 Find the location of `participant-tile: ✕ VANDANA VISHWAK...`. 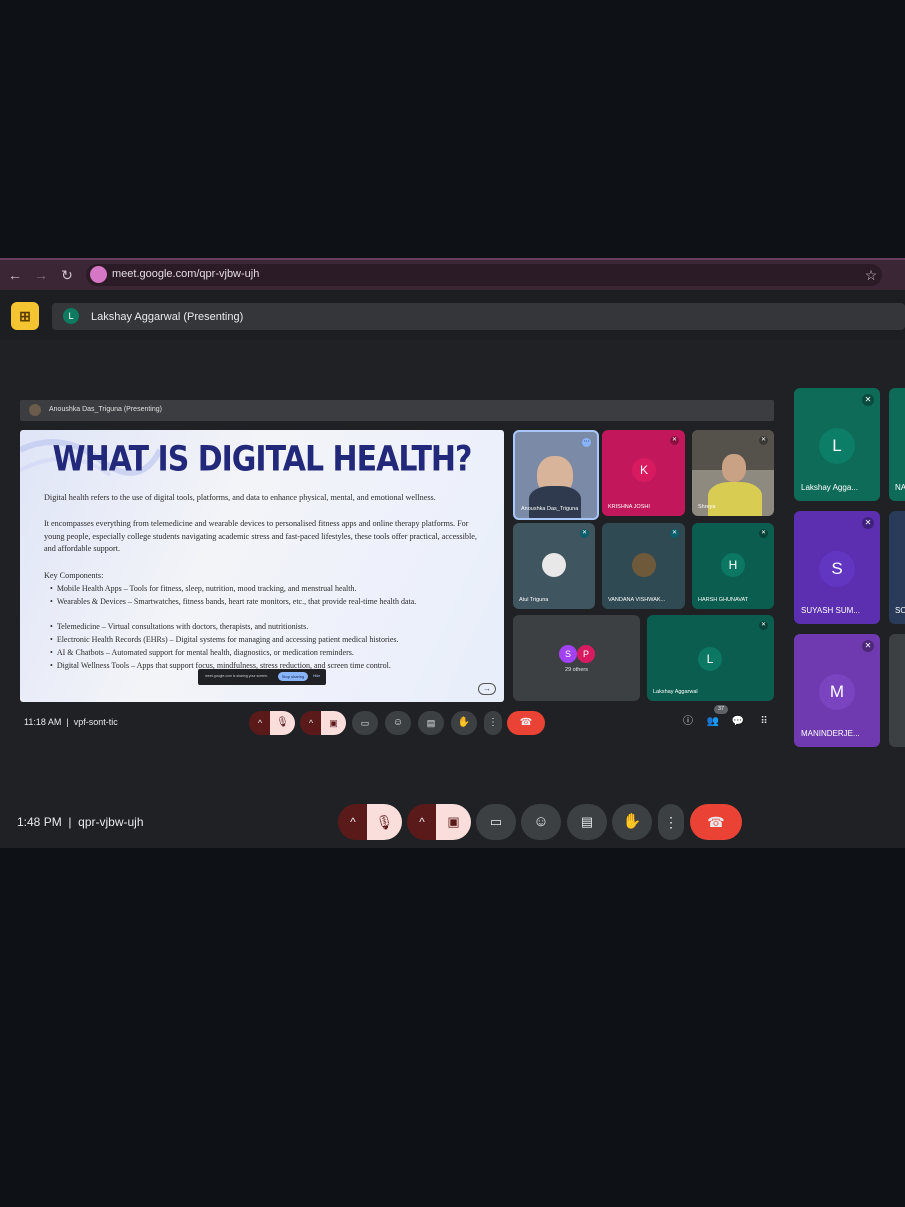

participant-tile: ✕ VANDANA VISHWAK... is located at coordinates (643, 566).